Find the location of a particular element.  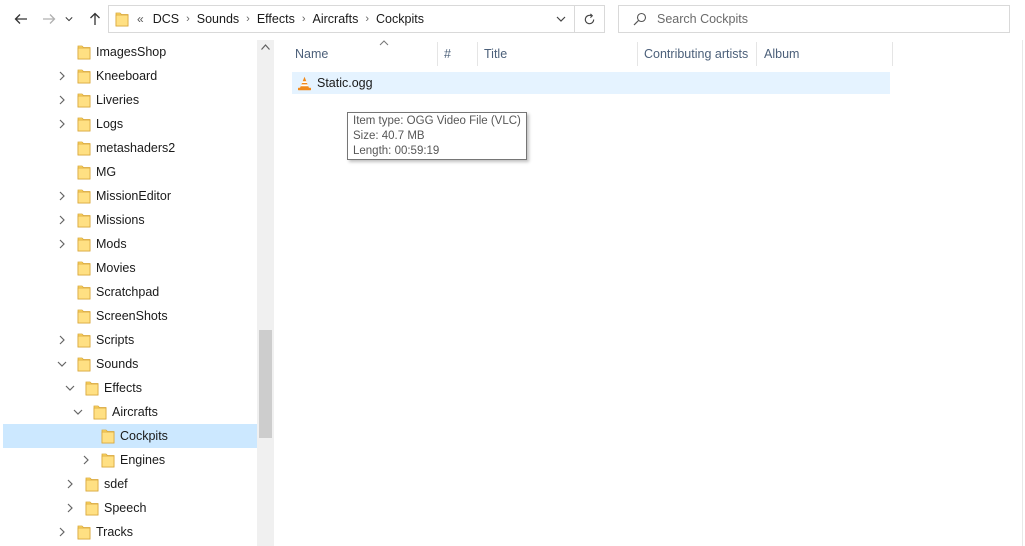

tree-item-tracks: Tracks is located at coordinates (130, 532).